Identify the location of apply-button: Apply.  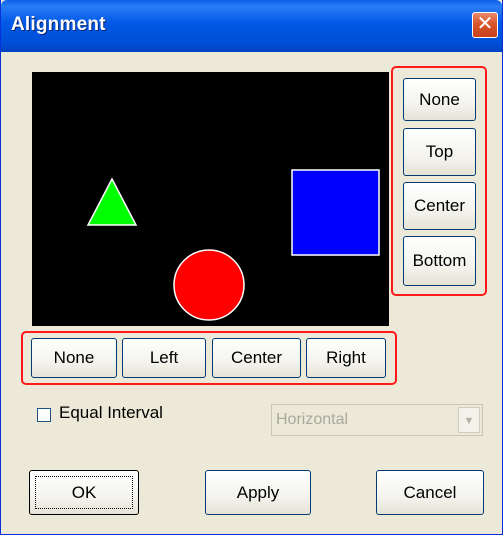
(258, 492).